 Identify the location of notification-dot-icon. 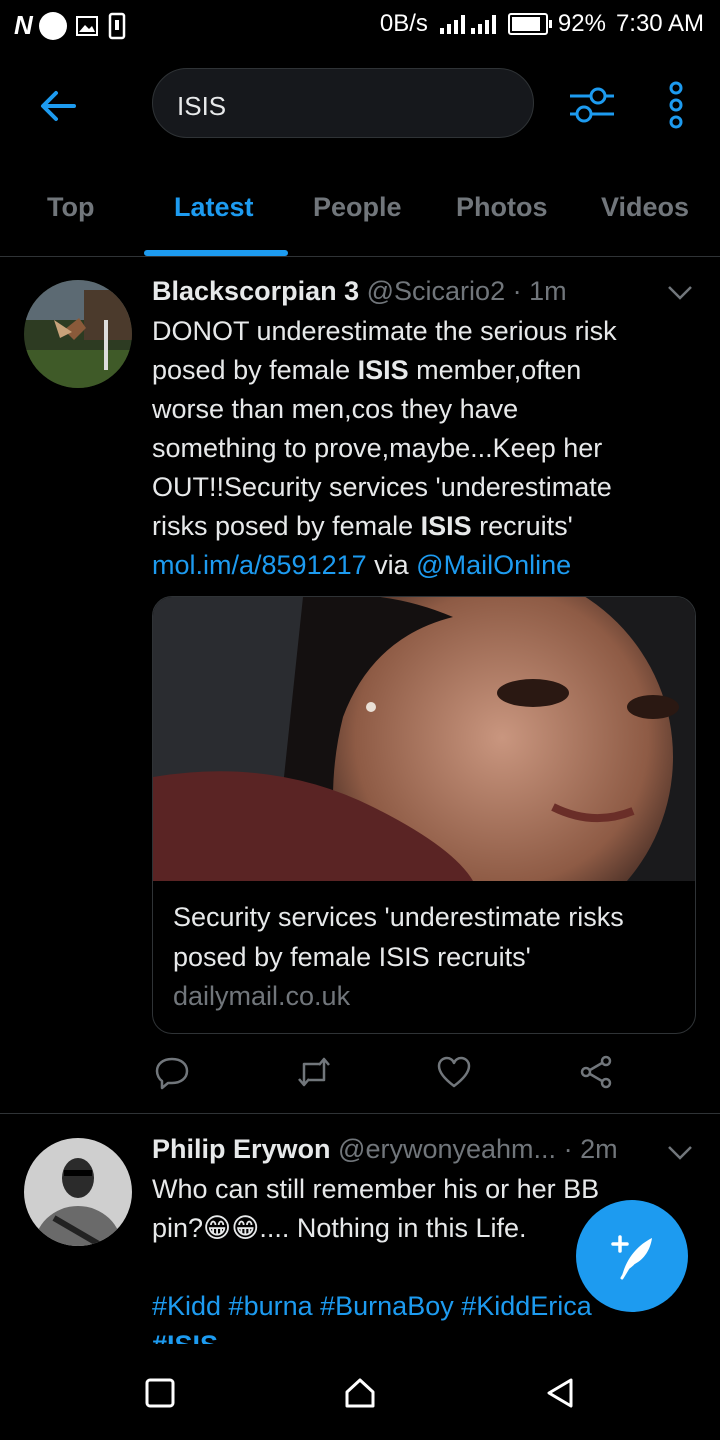
(52, 25).